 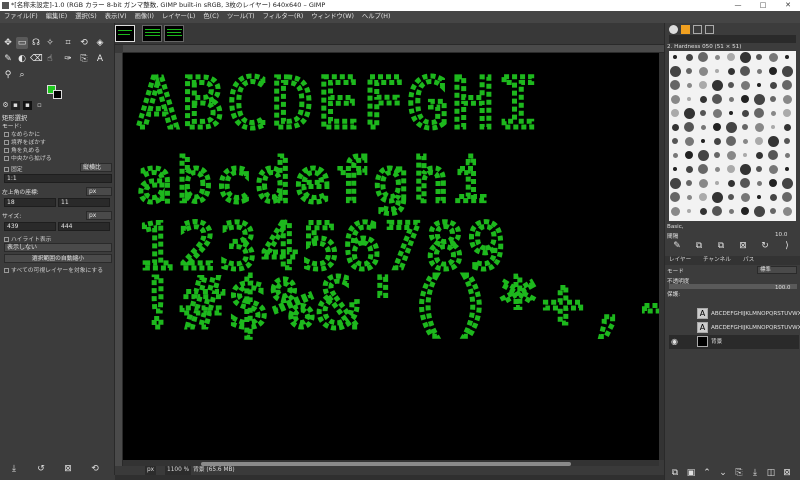 What do you see at coordinates (748, 260) in the screenshot?
I see `tab-paths: パス` at bounding box center [748, 260].